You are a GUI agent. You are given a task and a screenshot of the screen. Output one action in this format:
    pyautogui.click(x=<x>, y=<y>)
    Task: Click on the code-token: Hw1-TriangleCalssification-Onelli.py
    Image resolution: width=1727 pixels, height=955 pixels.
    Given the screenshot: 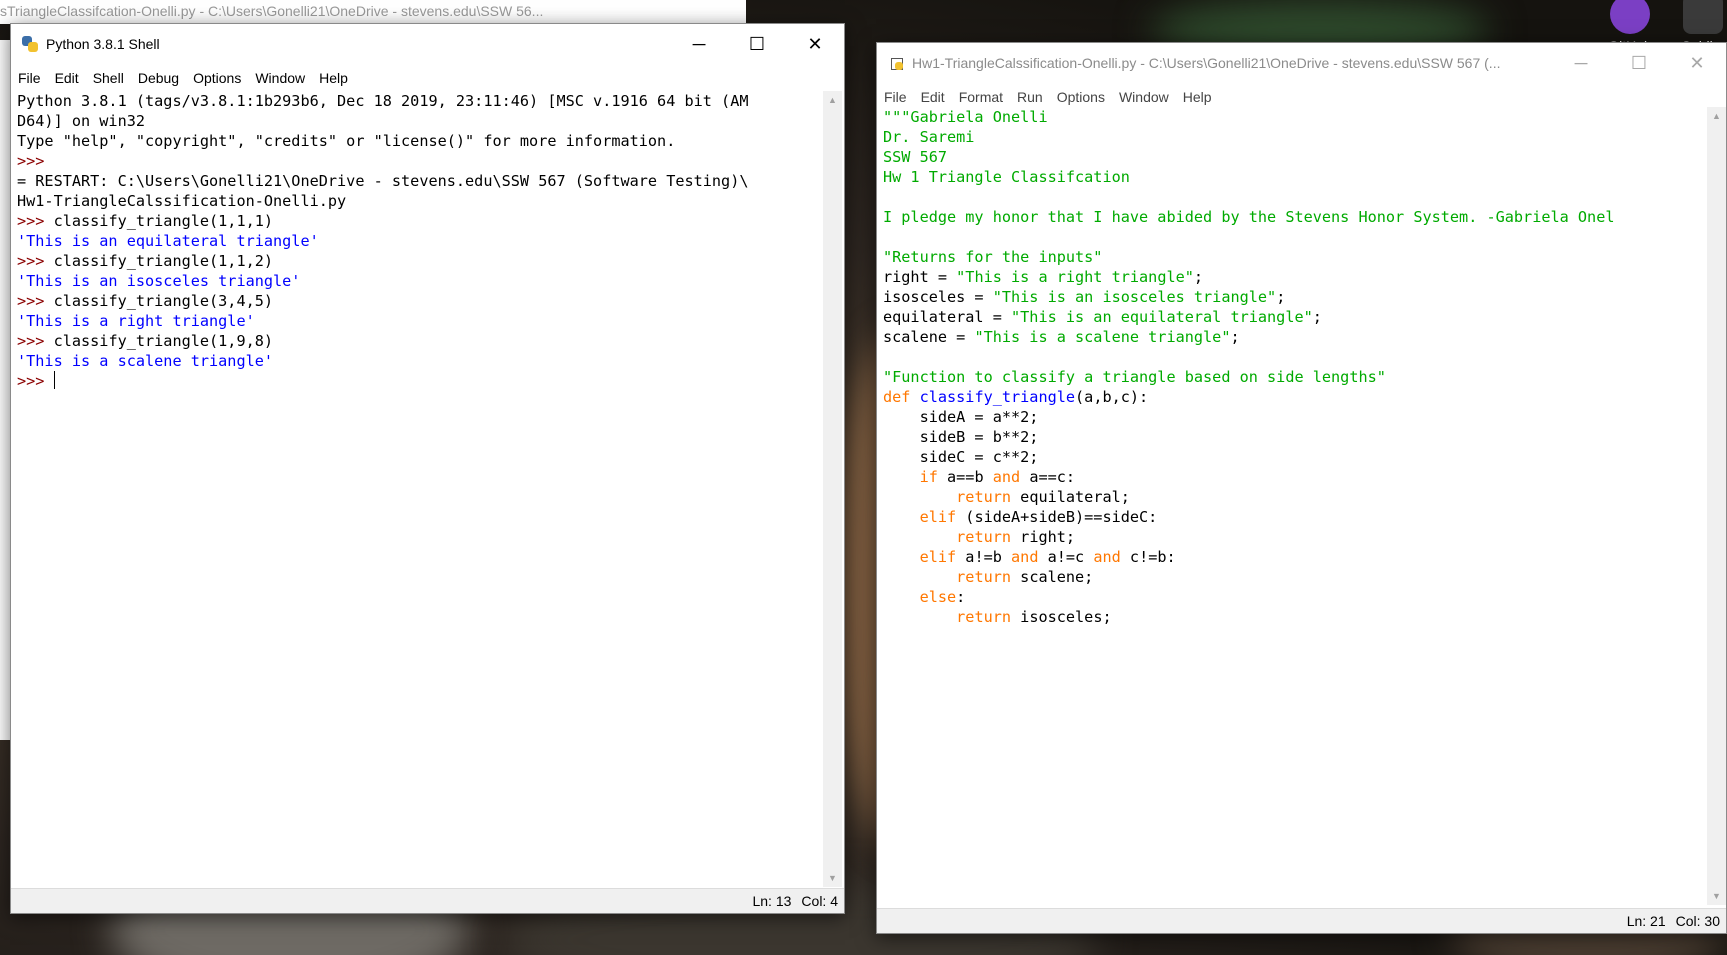 What is the action you would take?
    pyautogui.click(x=182, y=201)
    